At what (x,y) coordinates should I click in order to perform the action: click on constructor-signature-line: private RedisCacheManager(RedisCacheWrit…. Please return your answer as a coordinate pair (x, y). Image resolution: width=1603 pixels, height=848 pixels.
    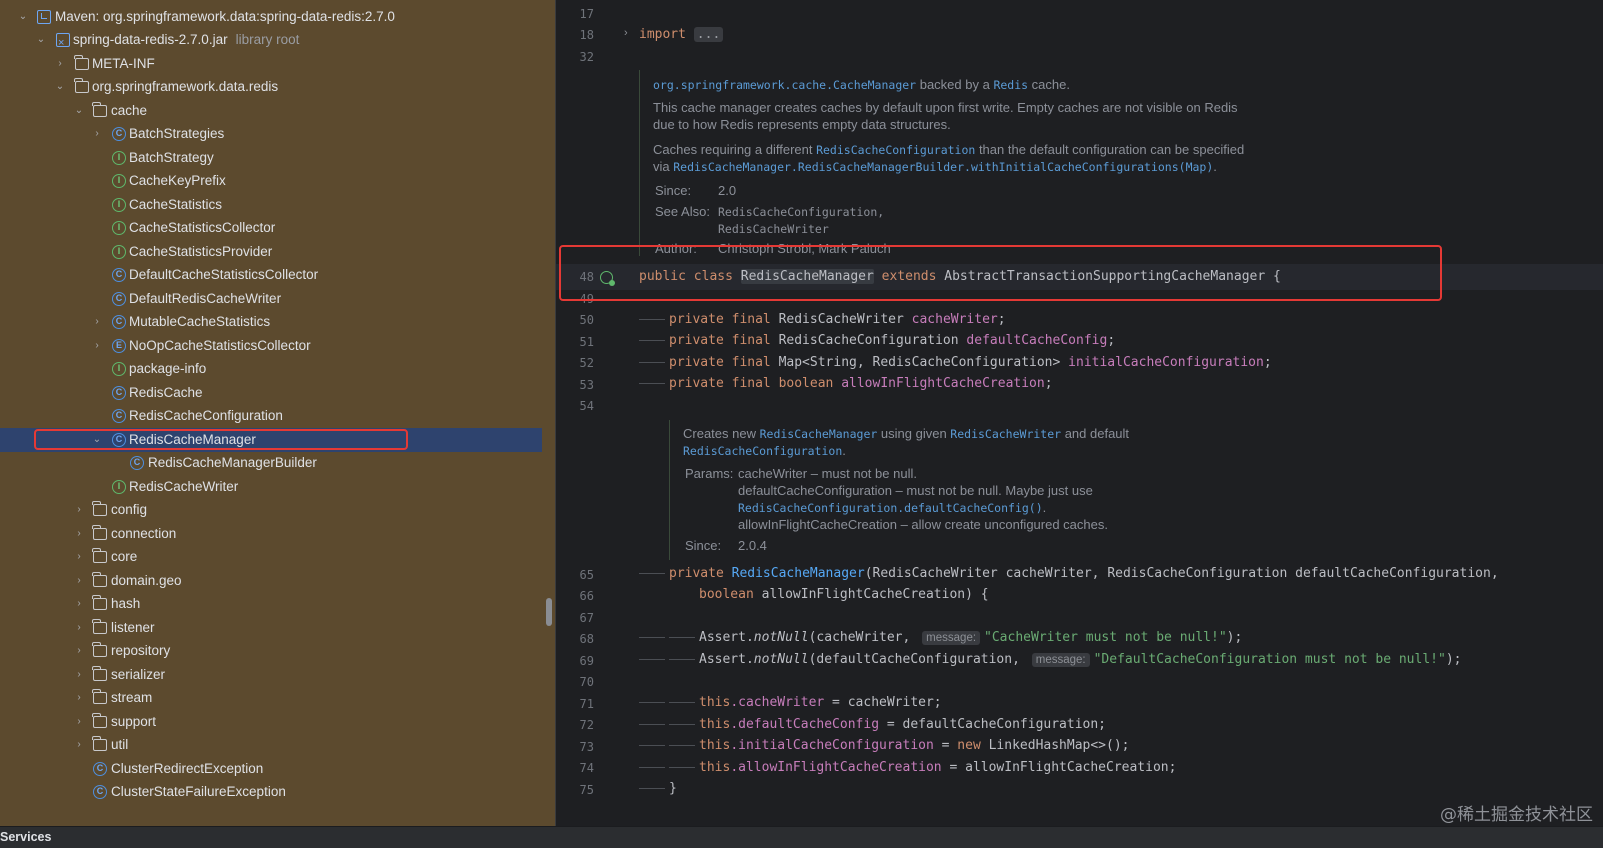
    Looking at the image, I should click on (1069, 574).